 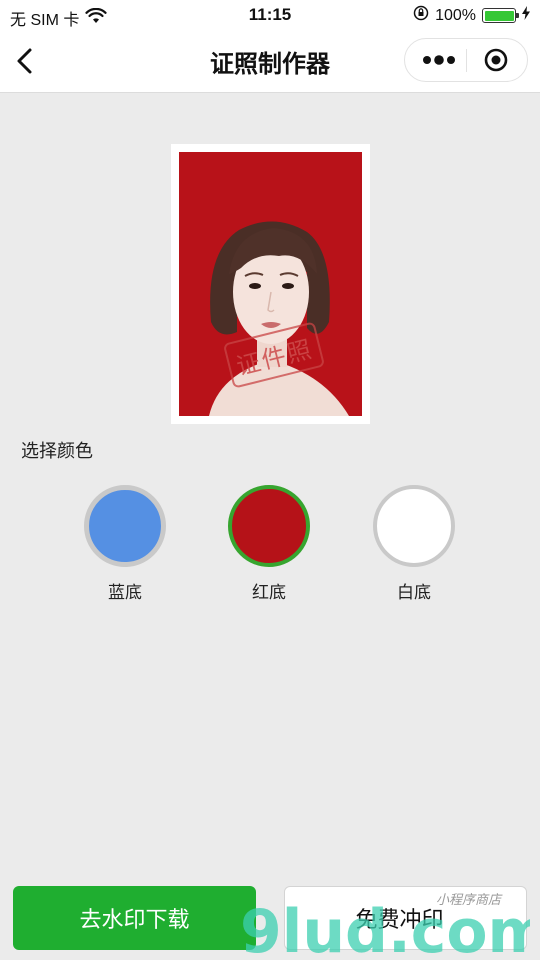 I want to click on remove-watermark-download-label: 去水印下载, so click(x=134, y=920).